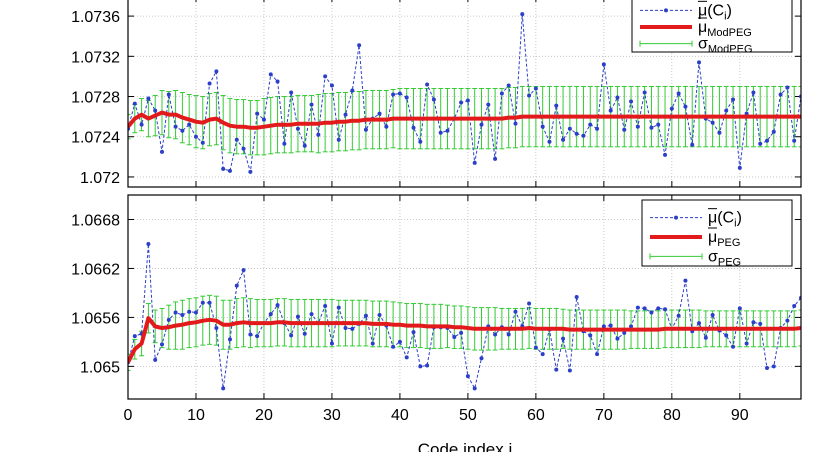 This screenshot has height=452, width=830. Describe the element at coordinates (95, 269) in the screenshot. I see `bottom-ytick-label: 1.0662` at that location.